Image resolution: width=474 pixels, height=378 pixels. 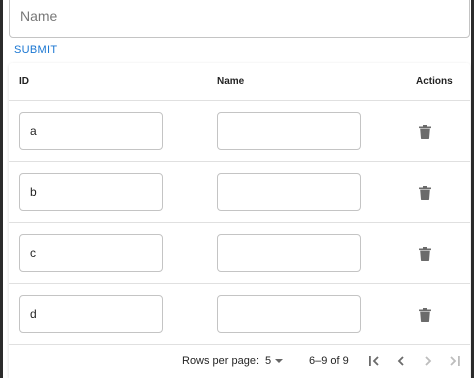 I want to click on rows-per-page-select: 5, so click(x=268, y=361).